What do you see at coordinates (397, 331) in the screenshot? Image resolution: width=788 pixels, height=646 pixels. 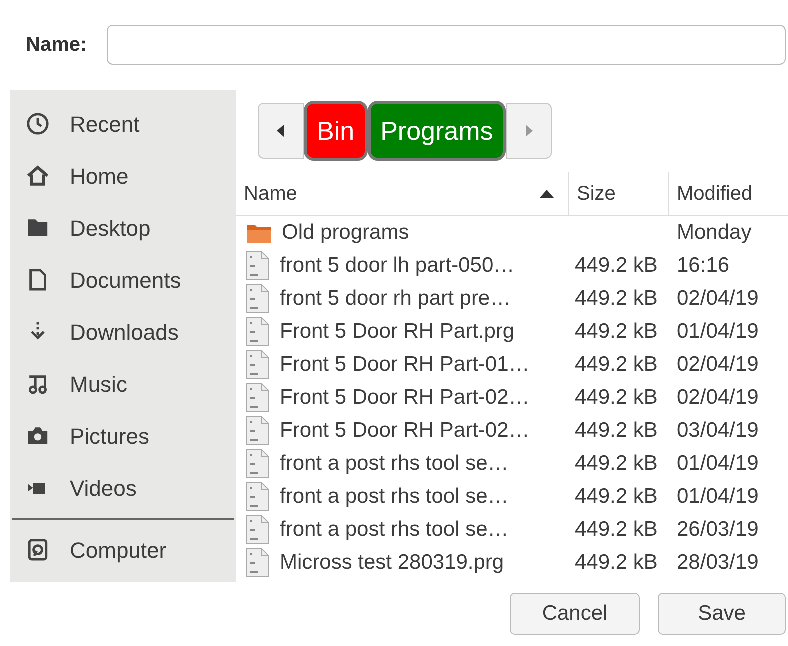 I see `file-name: Front 5 Door RH Part.prg` at bounding box center [397, 331].